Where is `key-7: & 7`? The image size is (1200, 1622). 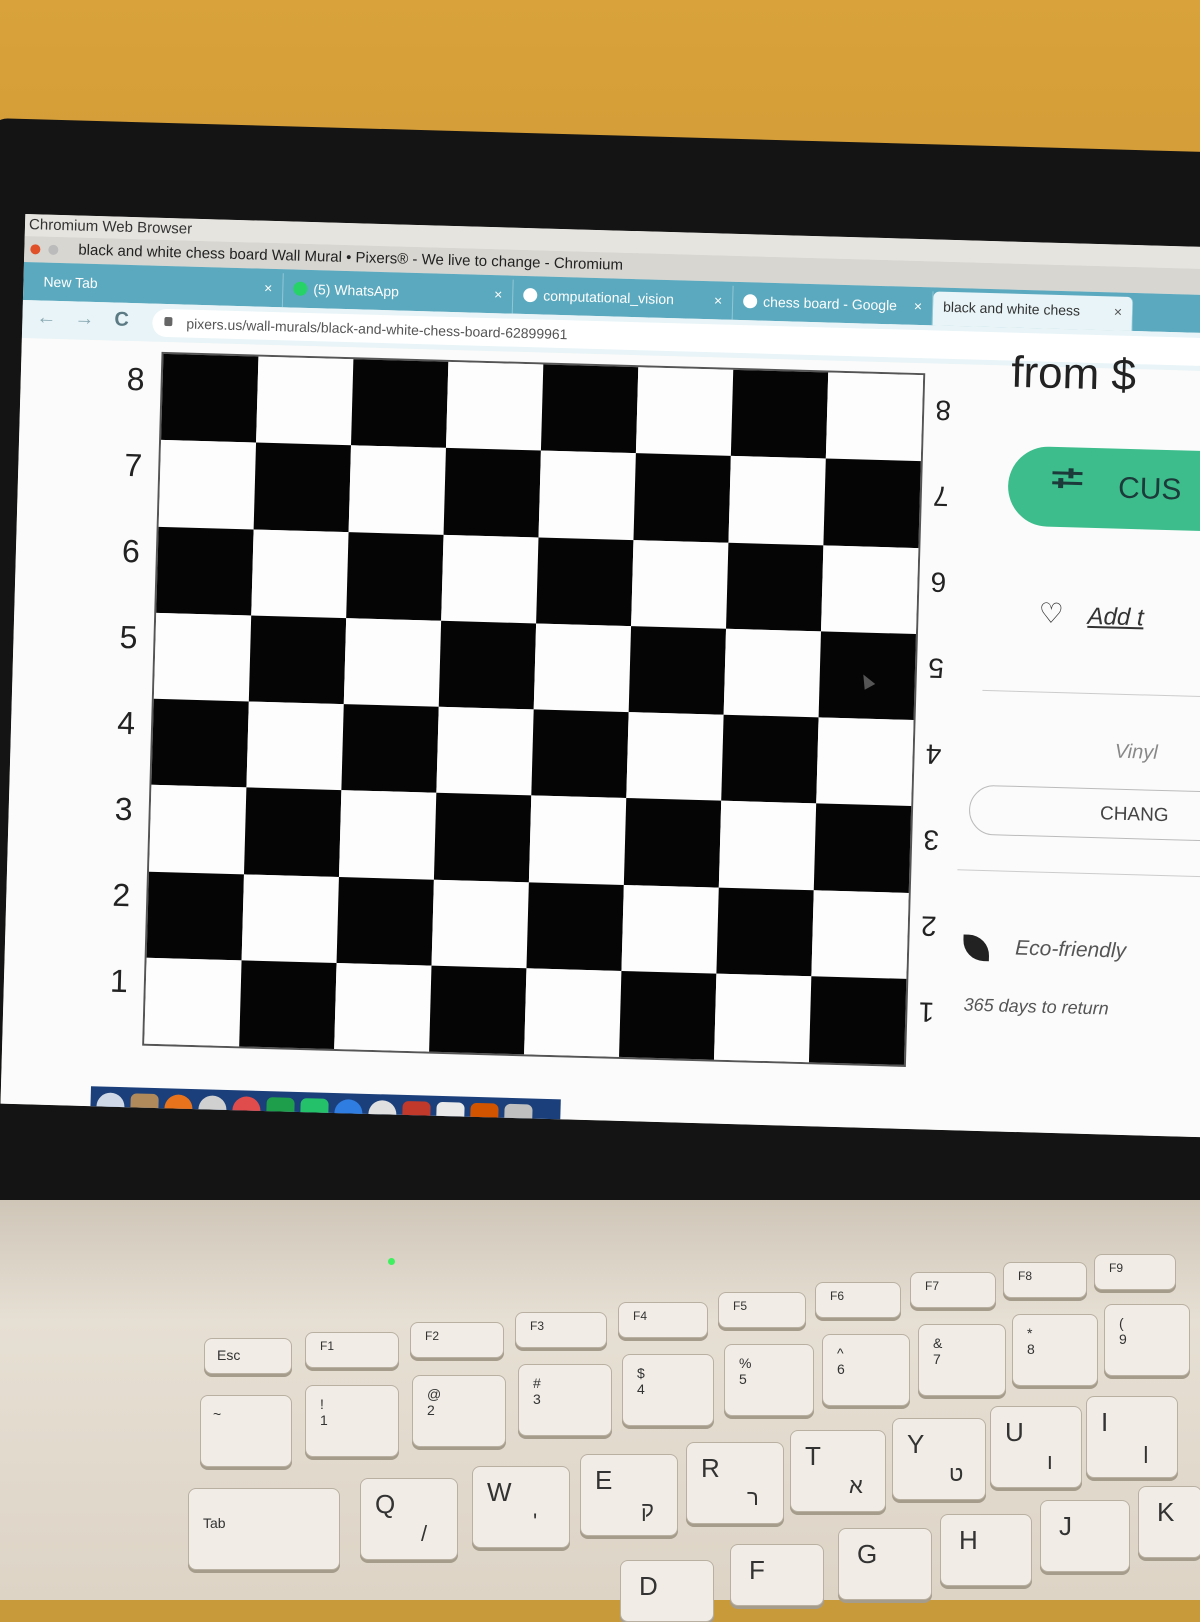 key-7: & 7 is located at coordinates (962, 1360).